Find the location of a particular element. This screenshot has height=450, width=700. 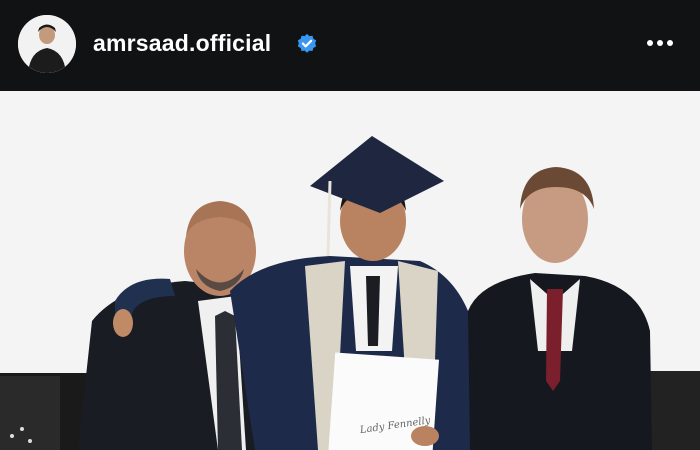

more-options-button is located at coordinates (660, 43).